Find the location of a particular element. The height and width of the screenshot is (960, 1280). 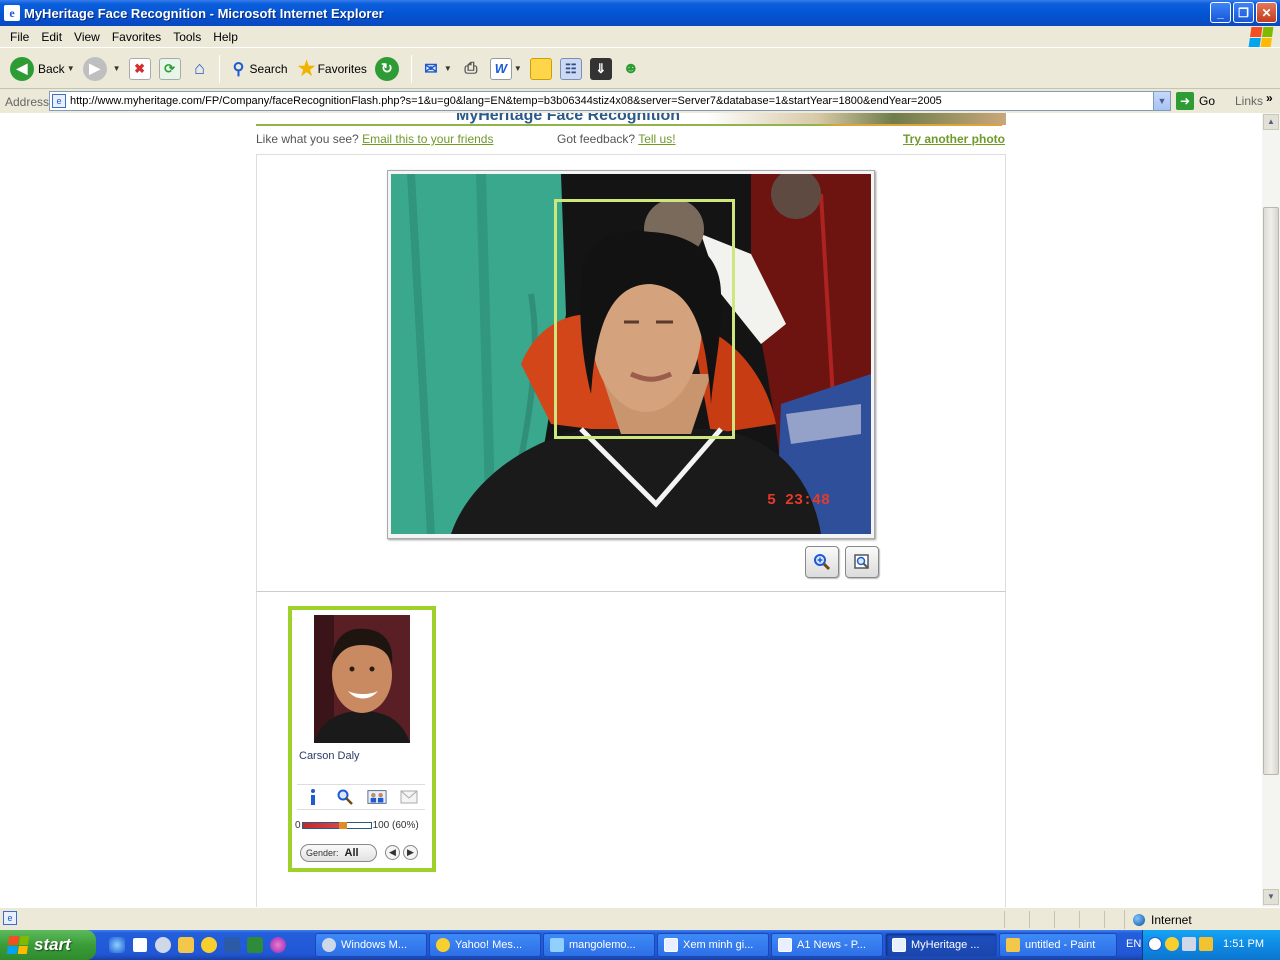

taskbar-item-paint: untitled - Paint is located at coordinates (1058, 945).